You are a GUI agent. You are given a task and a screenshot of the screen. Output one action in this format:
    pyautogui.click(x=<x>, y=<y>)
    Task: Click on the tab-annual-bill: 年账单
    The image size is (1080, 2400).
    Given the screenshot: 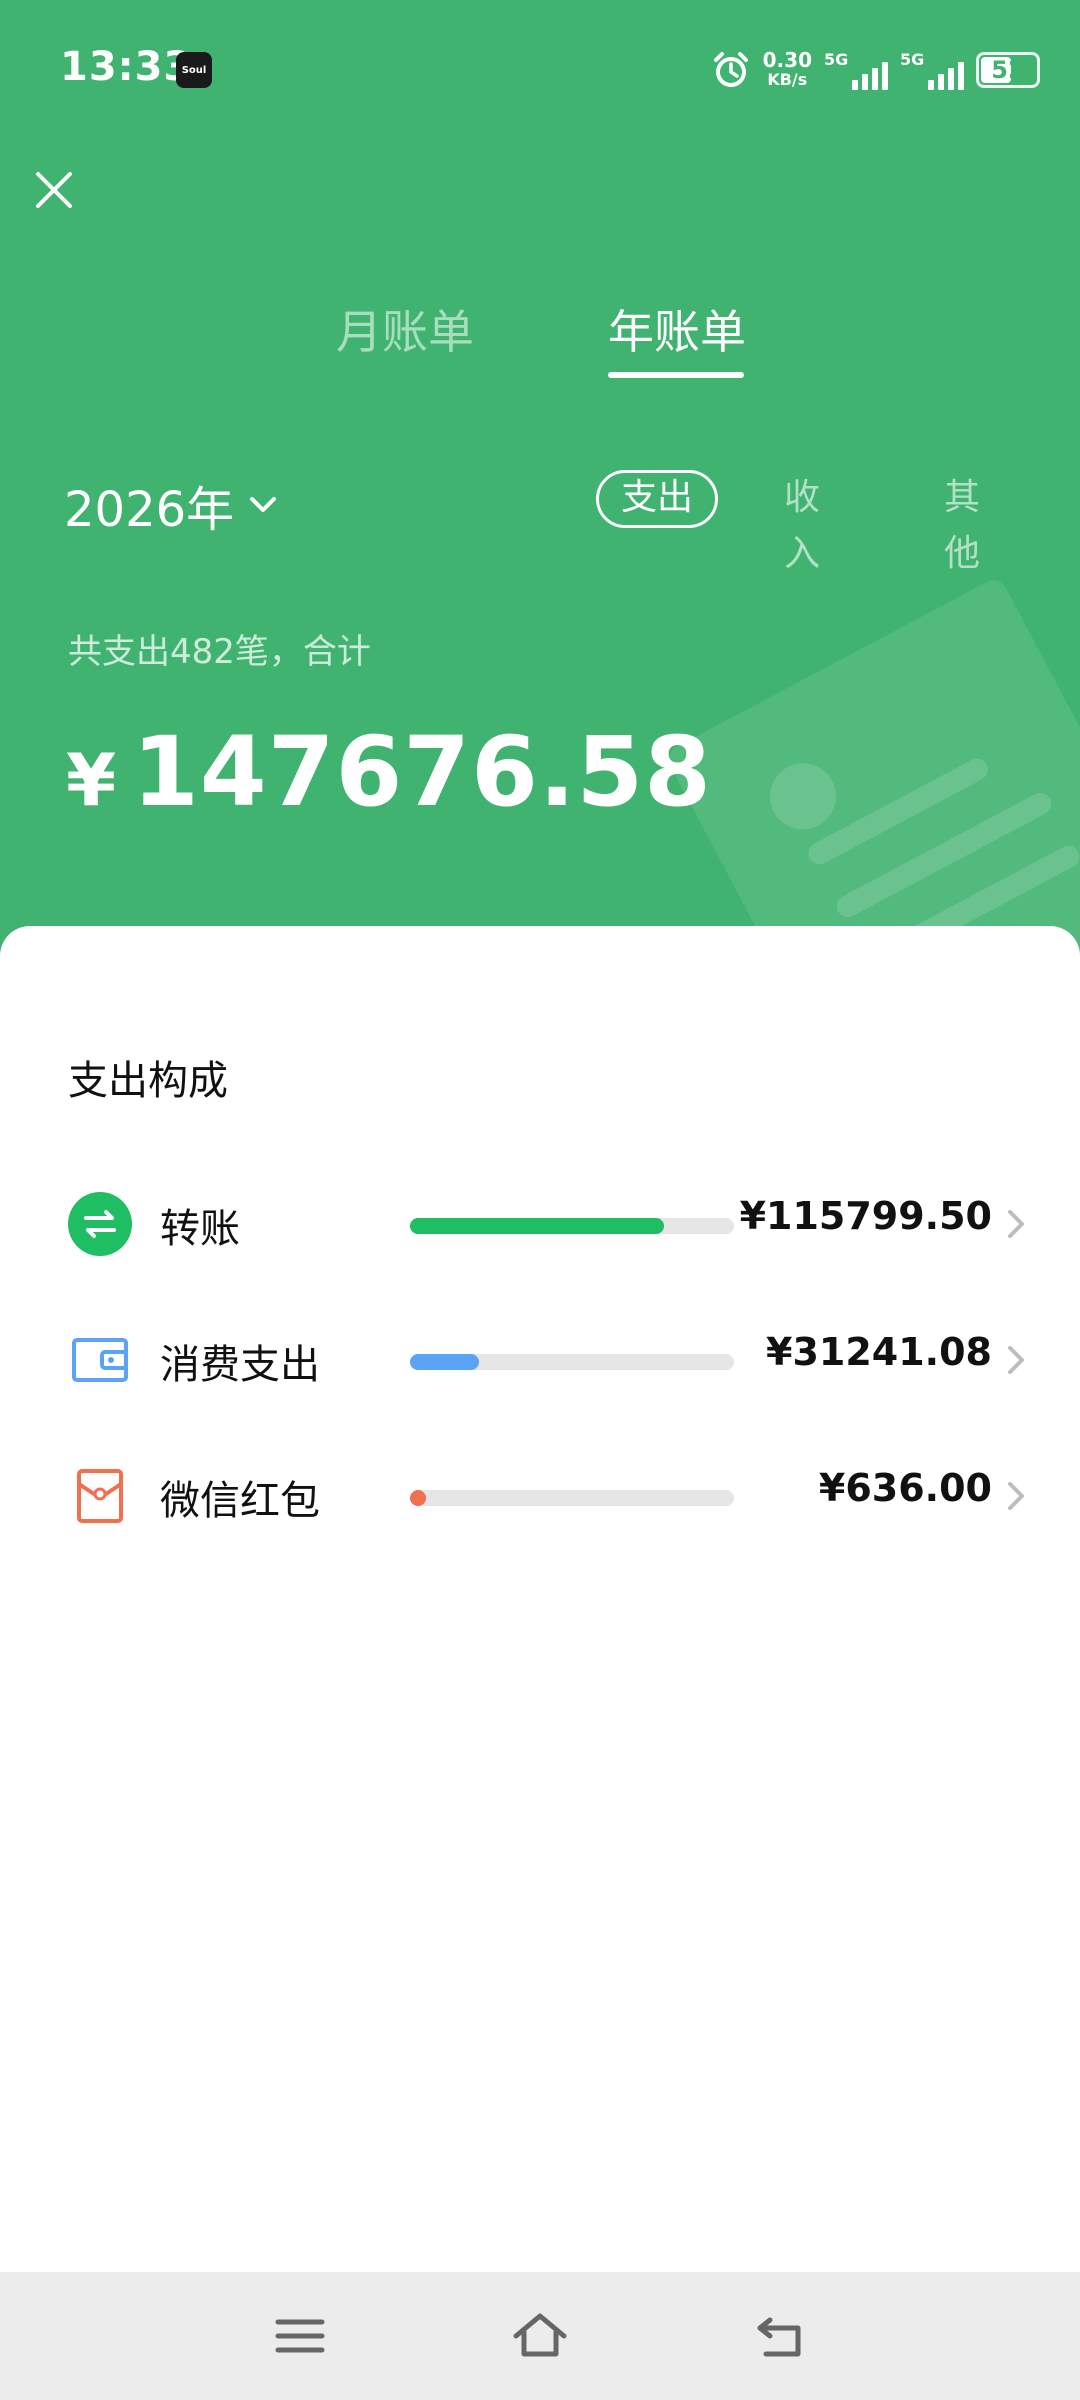 What is the action you would take?
    pyautogui.click(x=677, y=329)
    